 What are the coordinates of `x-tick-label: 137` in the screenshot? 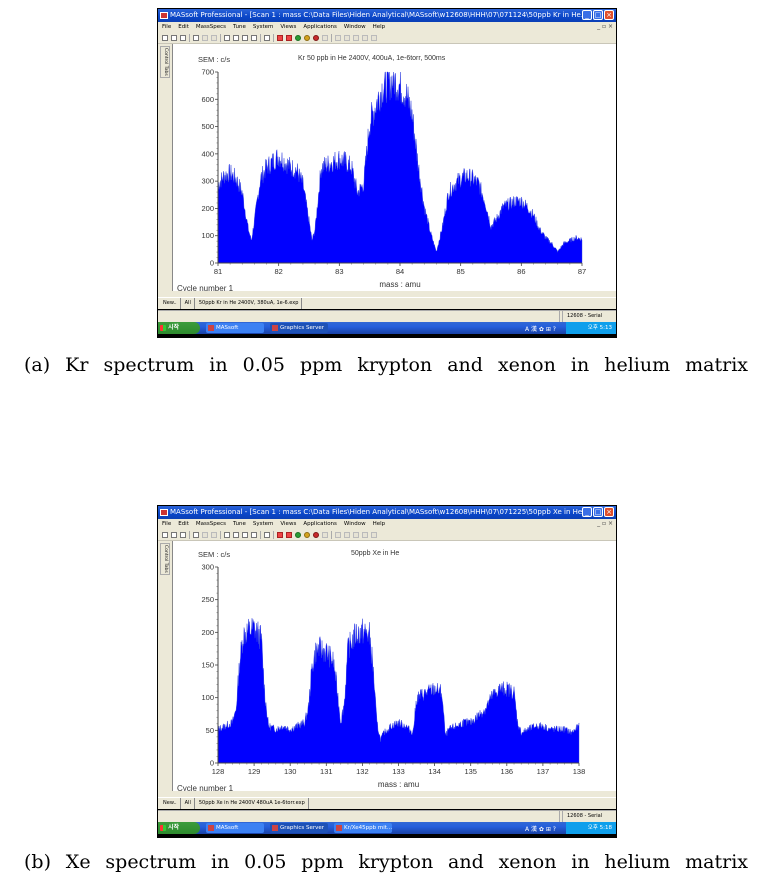 It's located at (543, 771).